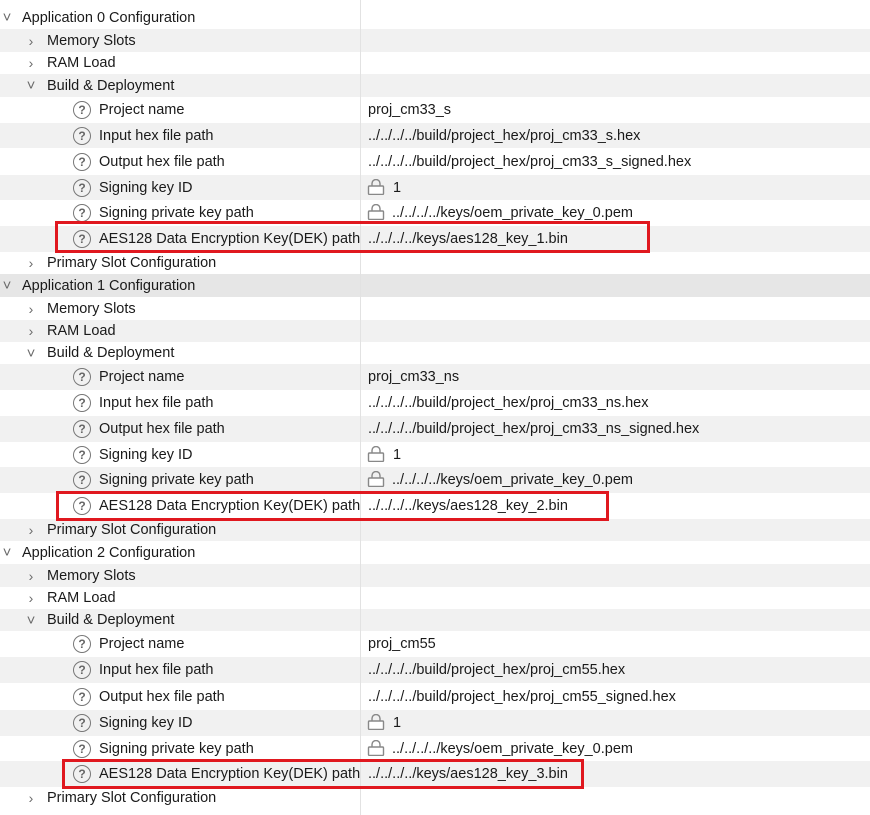 Image resolution: width=870 pixels, height=815 pixels. What do you see at coordinates (109, 17) in the screenshot?
I see `group-label: Application 0 Configuration` at bounding box center [109, 17].